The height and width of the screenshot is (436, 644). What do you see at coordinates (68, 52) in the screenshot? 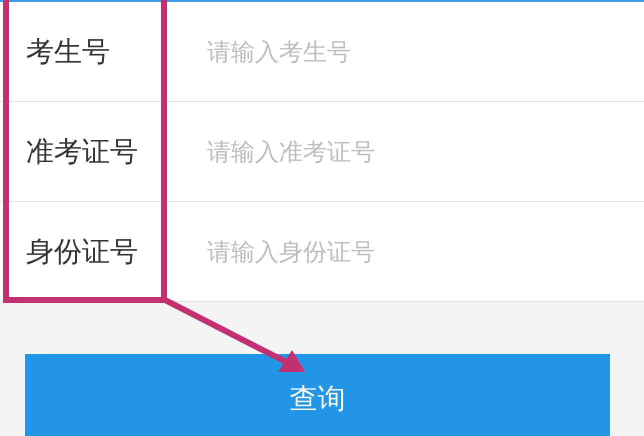
I see `field-label: 考生号` at bounding box center [68, 52].